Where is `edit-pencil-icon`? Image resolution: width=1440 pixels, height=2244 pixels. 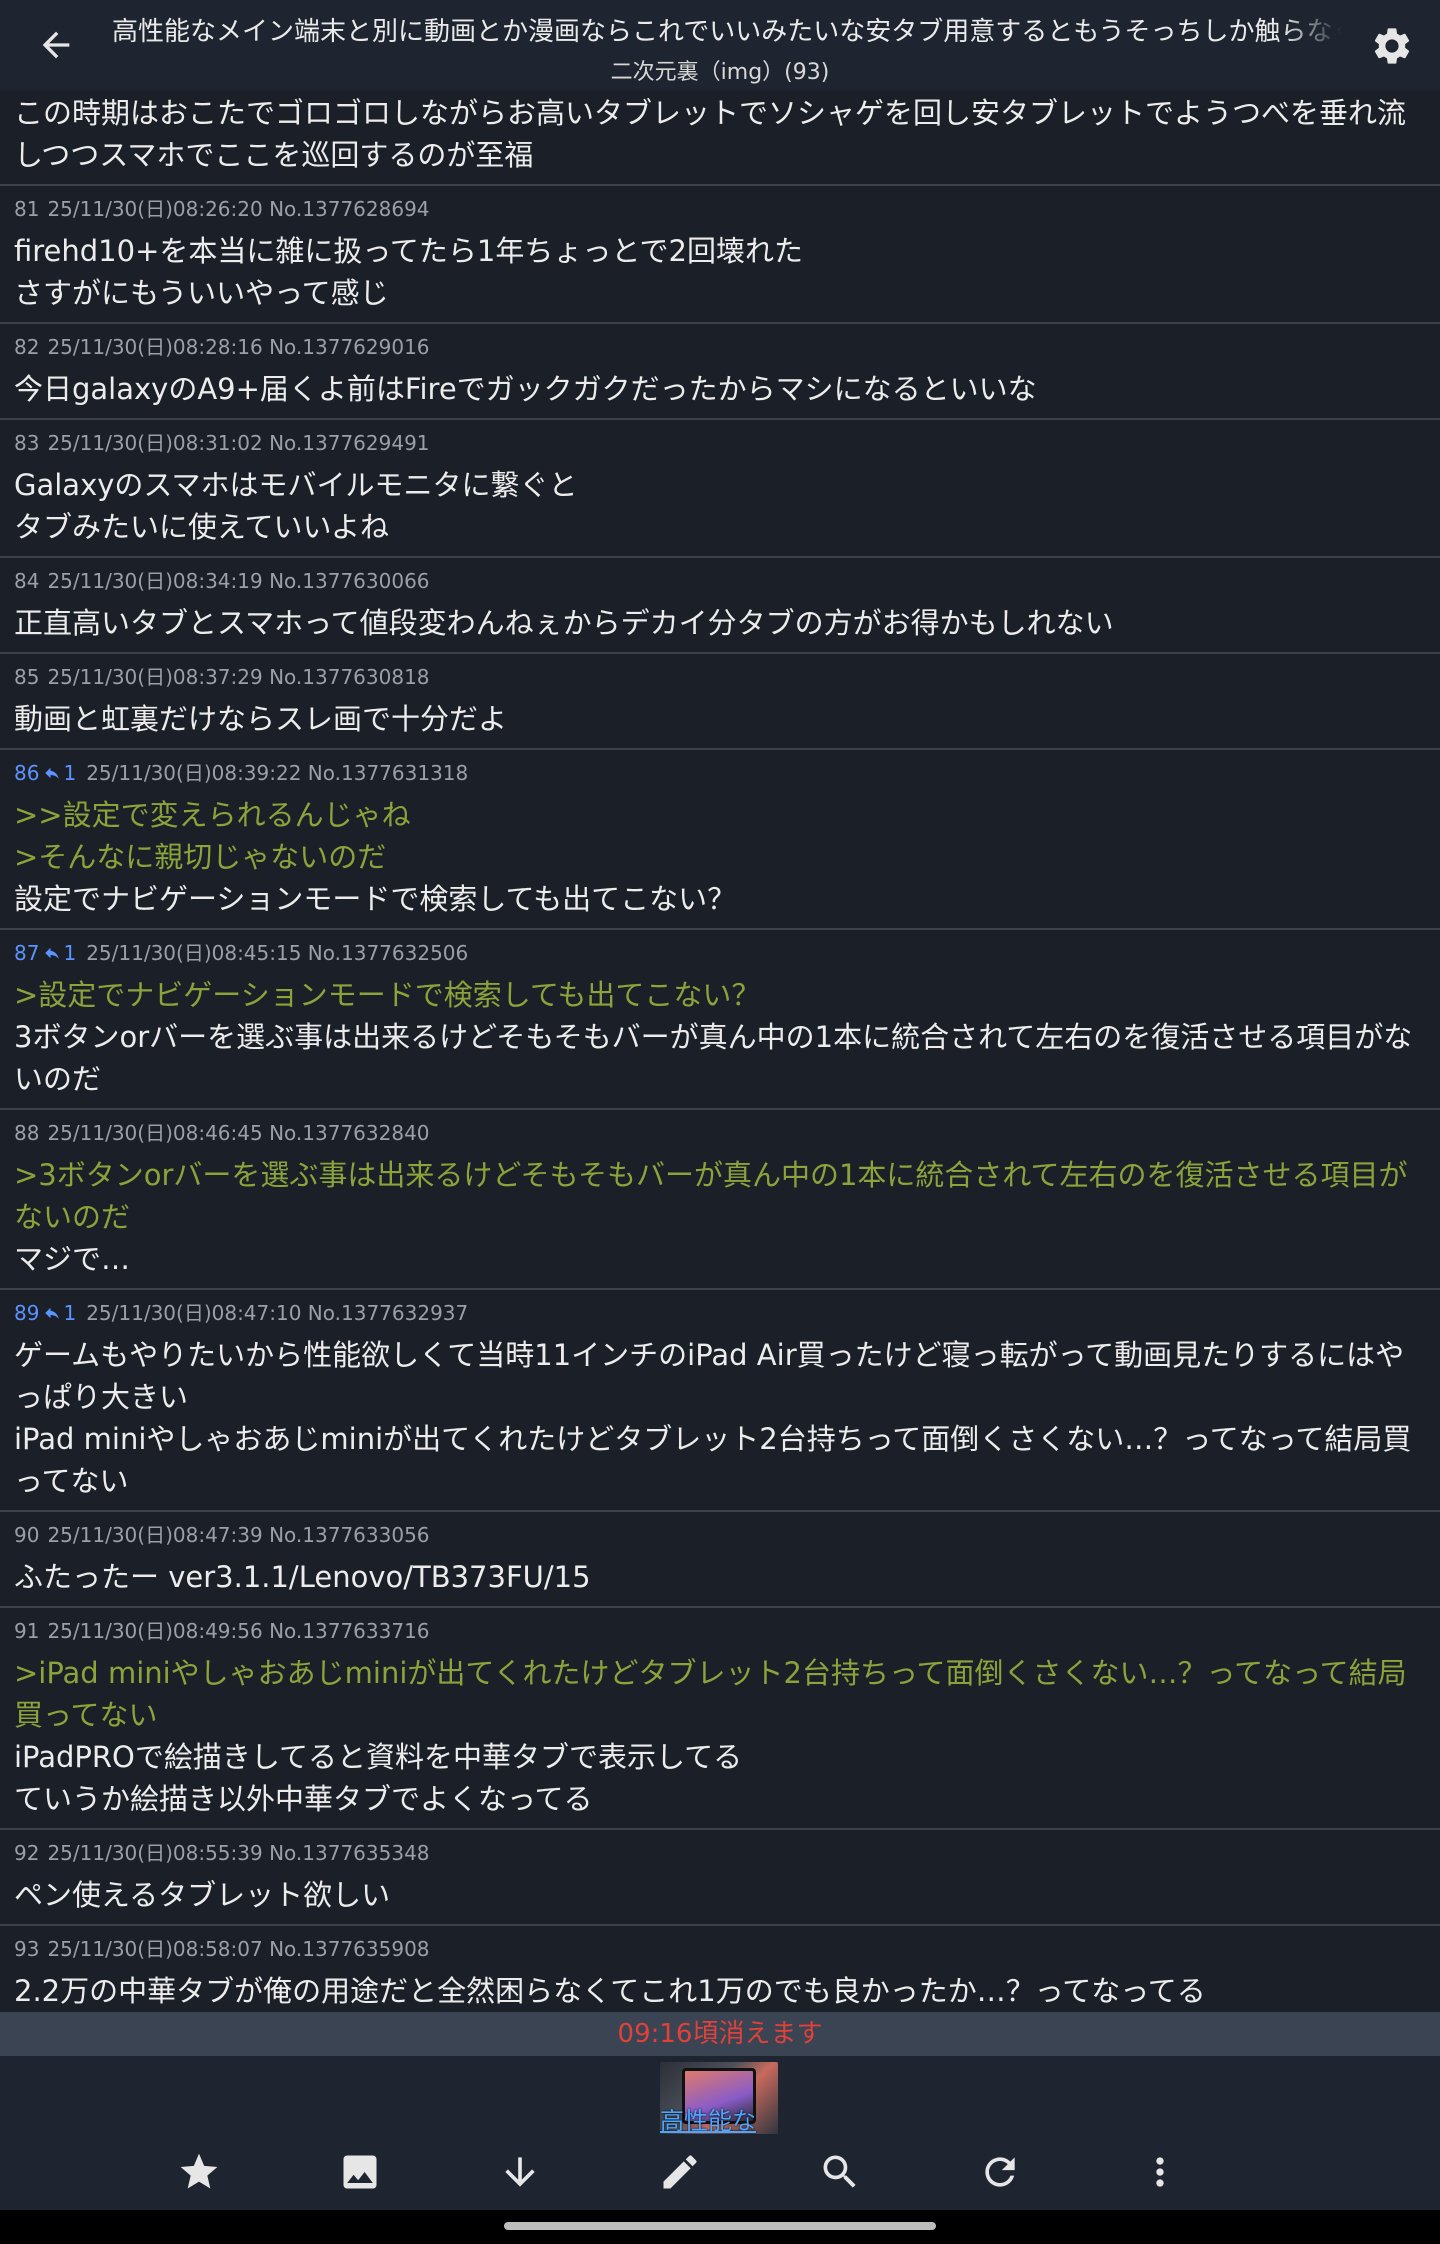
edit-pencil-icon is located at coordinates (680, 2172).